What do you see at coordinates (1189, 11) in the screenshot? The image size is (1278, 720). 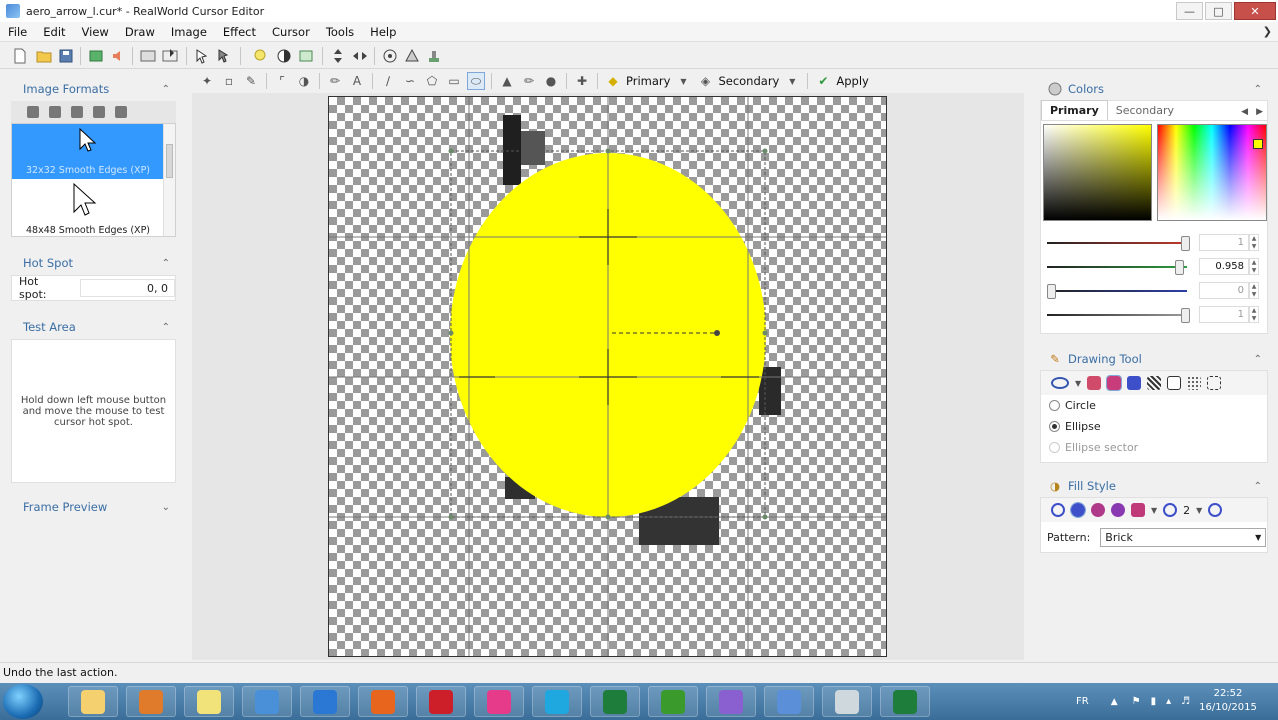 I see `minimize-button: —` at bounding box center [1189, 11].